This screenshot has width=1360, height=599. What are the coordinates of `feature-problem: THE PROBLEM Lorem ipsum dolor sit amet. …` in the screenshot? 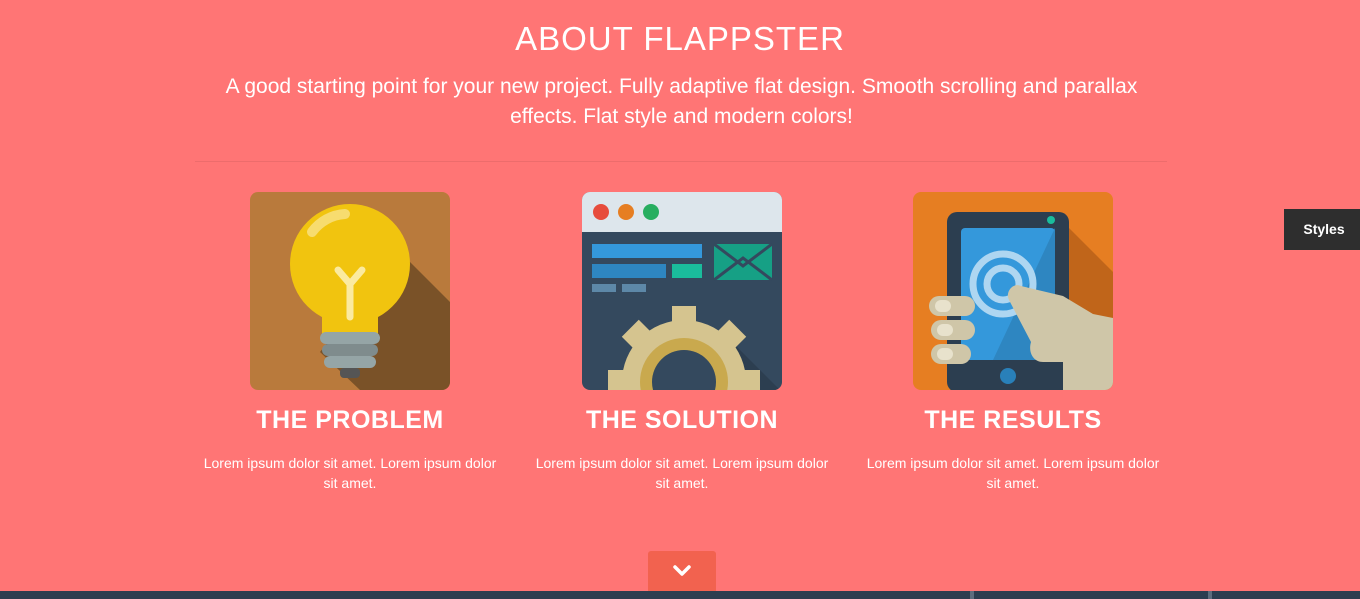 It's located at (350, 342).